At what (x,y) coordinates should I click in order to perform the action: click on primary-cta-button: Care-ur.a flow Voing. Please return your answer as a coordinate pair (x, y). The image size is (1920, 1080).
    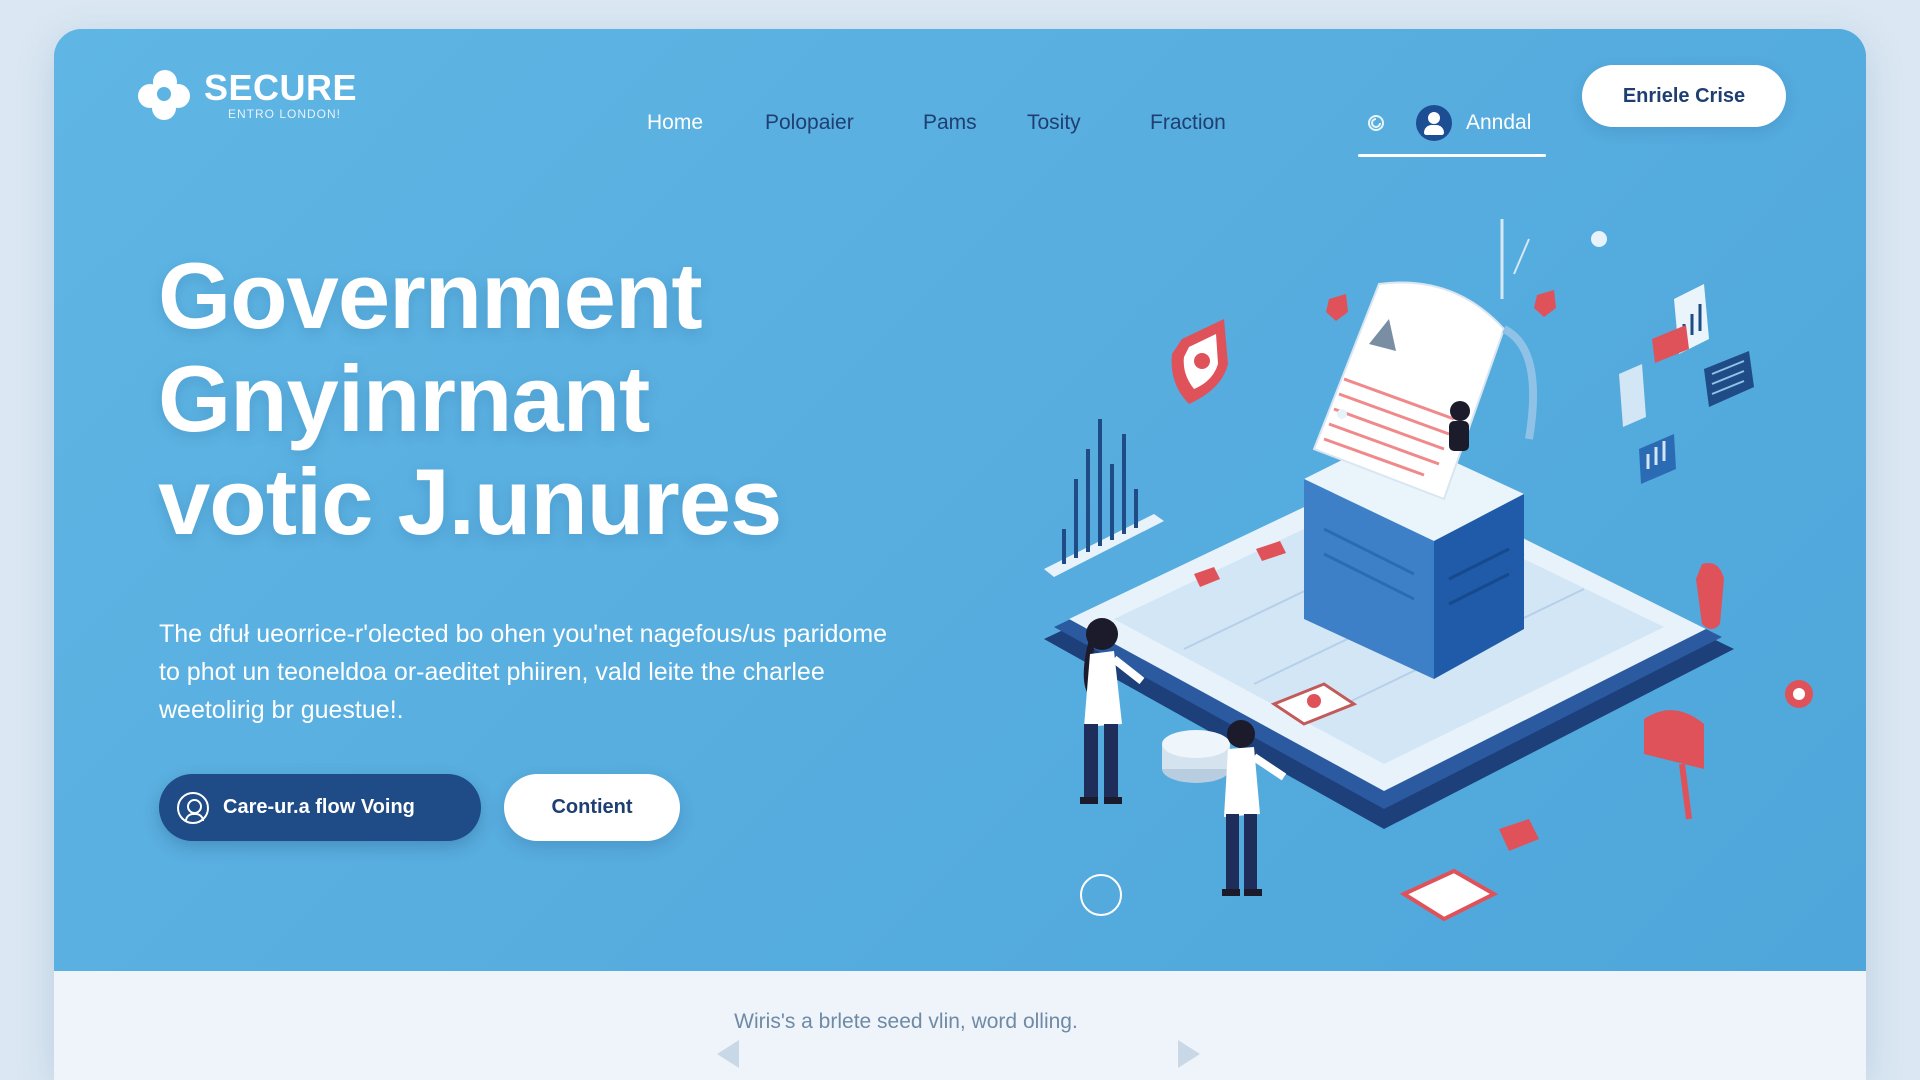
    Looking at the image, I should click on (320, 807).